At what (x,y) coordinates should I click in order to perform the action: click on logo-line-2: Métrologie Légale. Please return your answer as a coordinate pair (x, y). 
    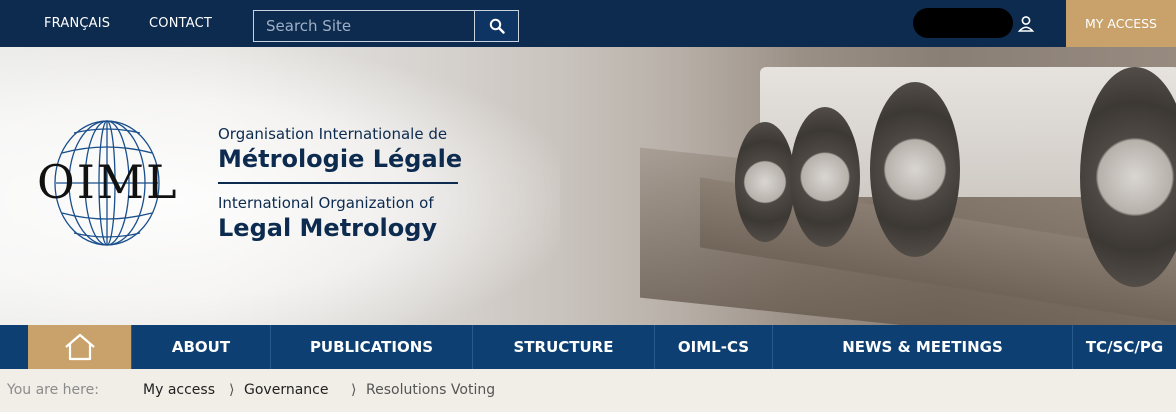
    Looking at the image, I should click on (340, 159).